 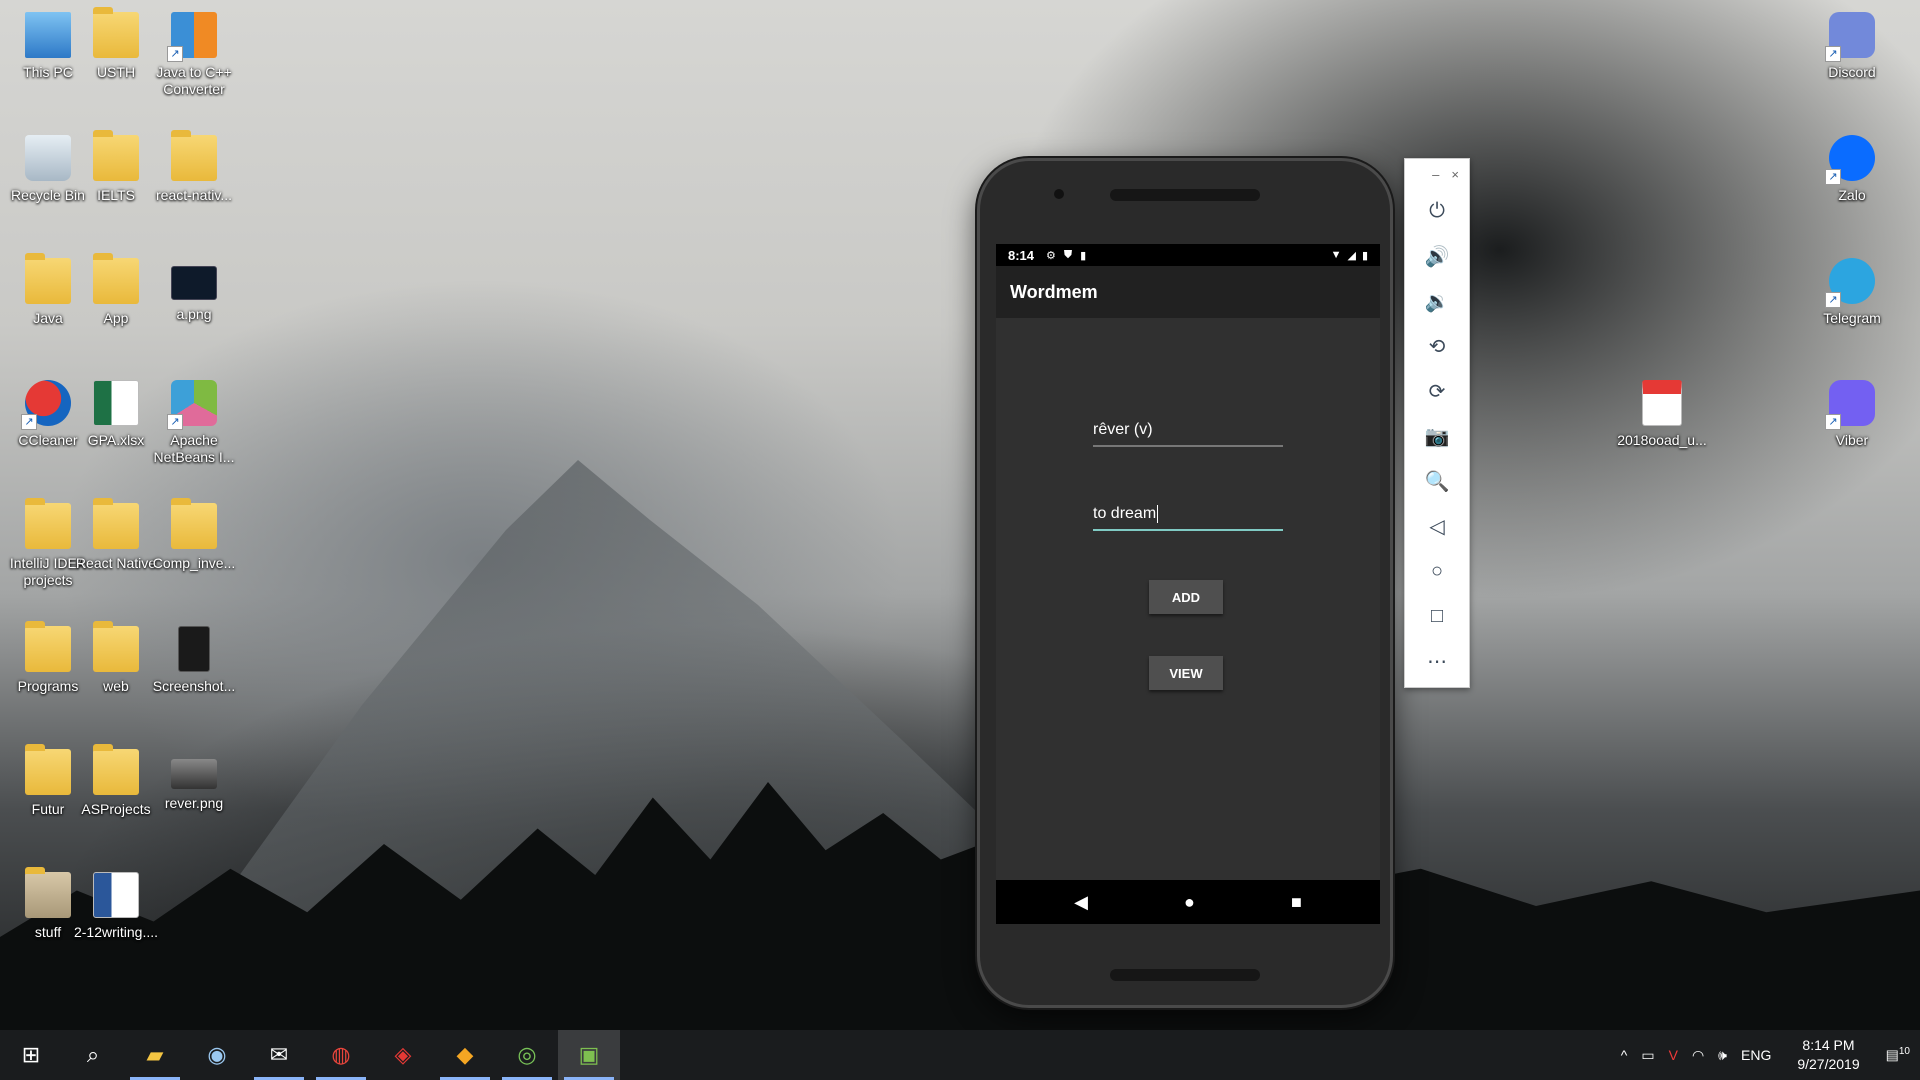 What do you see at coordinates (1437, 436) in the screenshot?
I see `camera-icon: 📷` at bounding box center [1437, 436].